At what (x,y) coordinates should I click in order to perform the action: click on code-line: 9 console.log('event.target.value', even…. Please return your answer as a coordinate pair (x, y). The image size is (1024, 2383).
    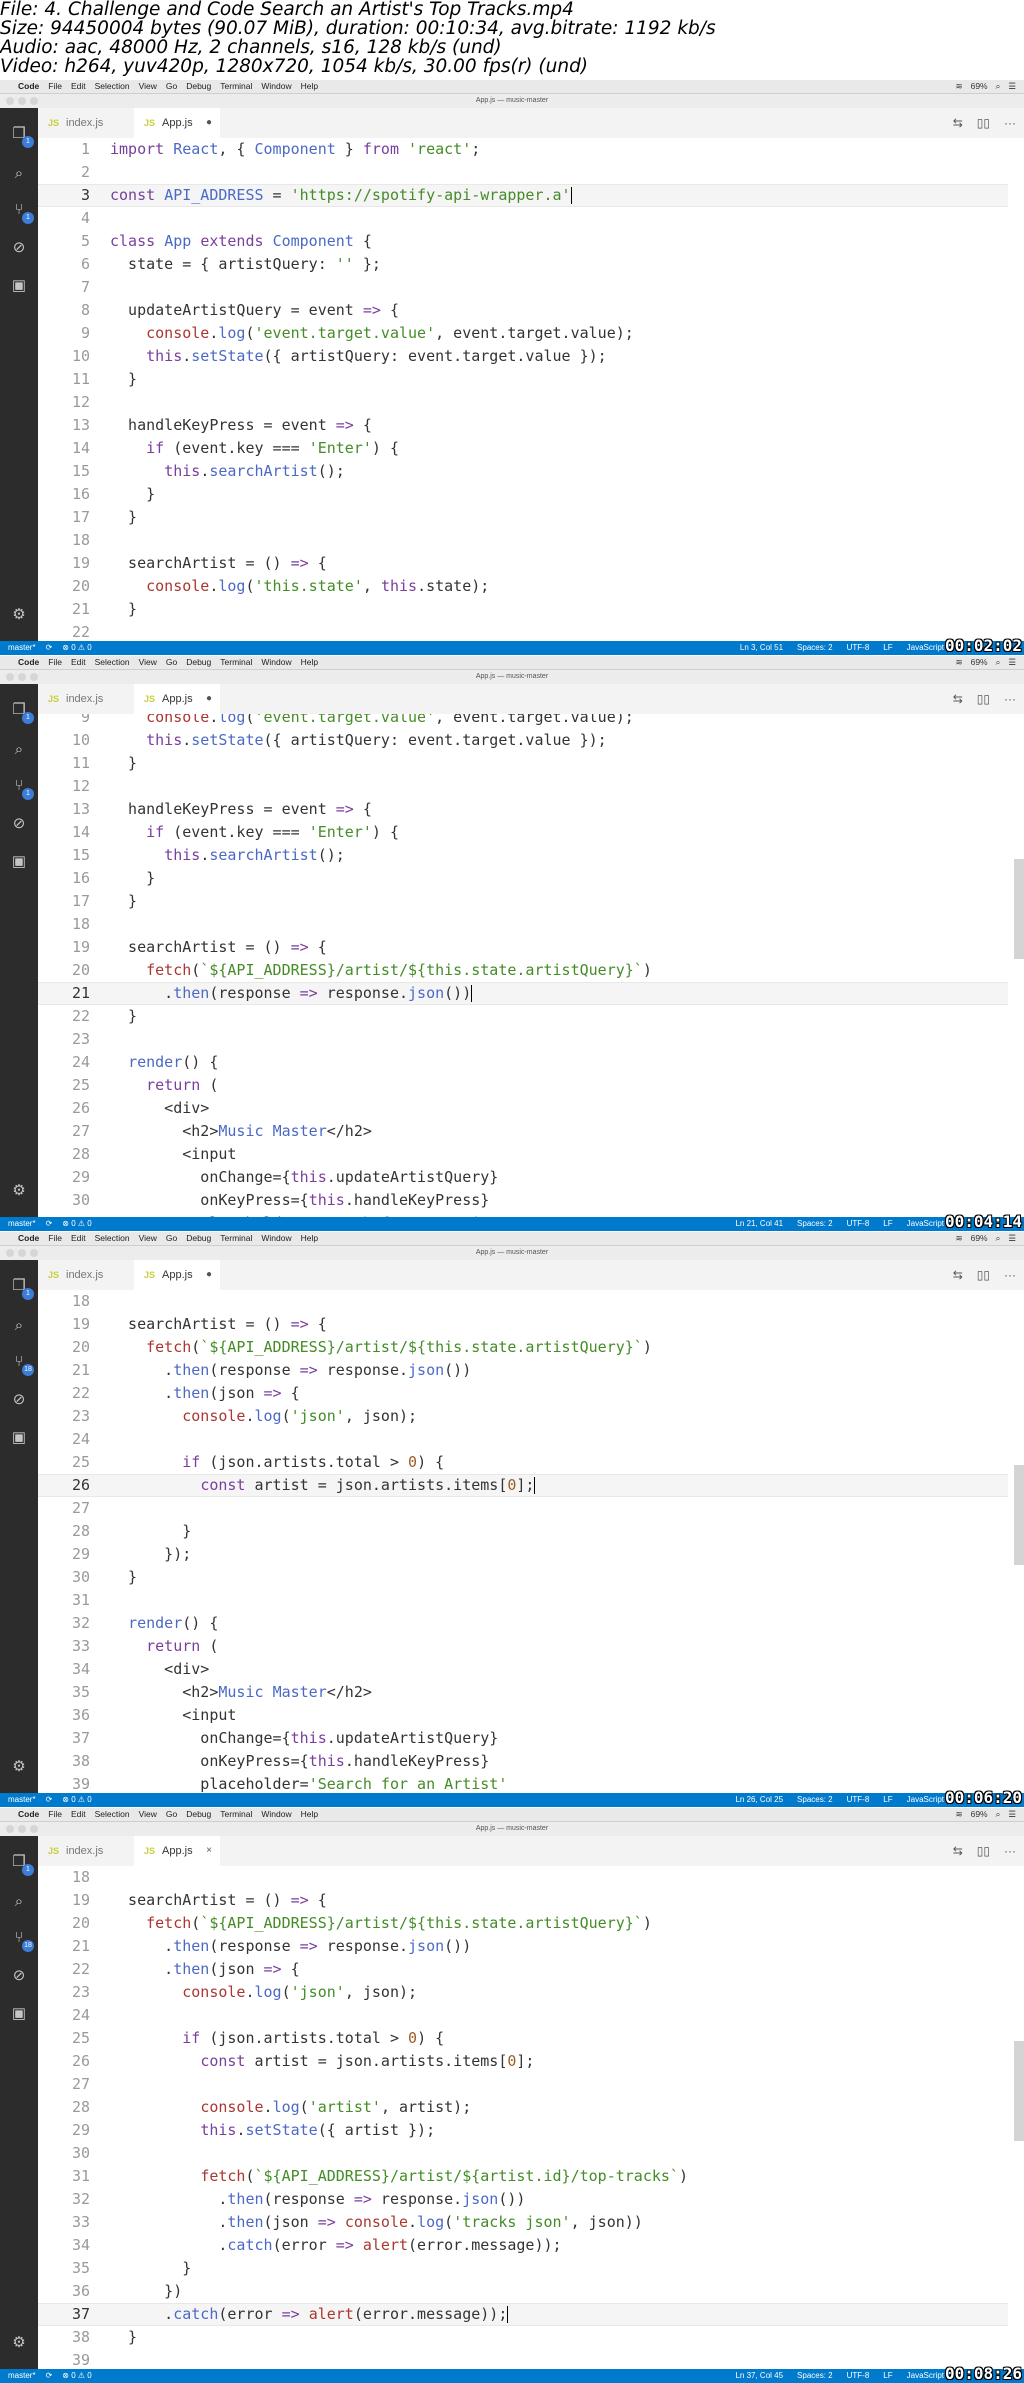
    Looking at the image, I should click on (523, 721).